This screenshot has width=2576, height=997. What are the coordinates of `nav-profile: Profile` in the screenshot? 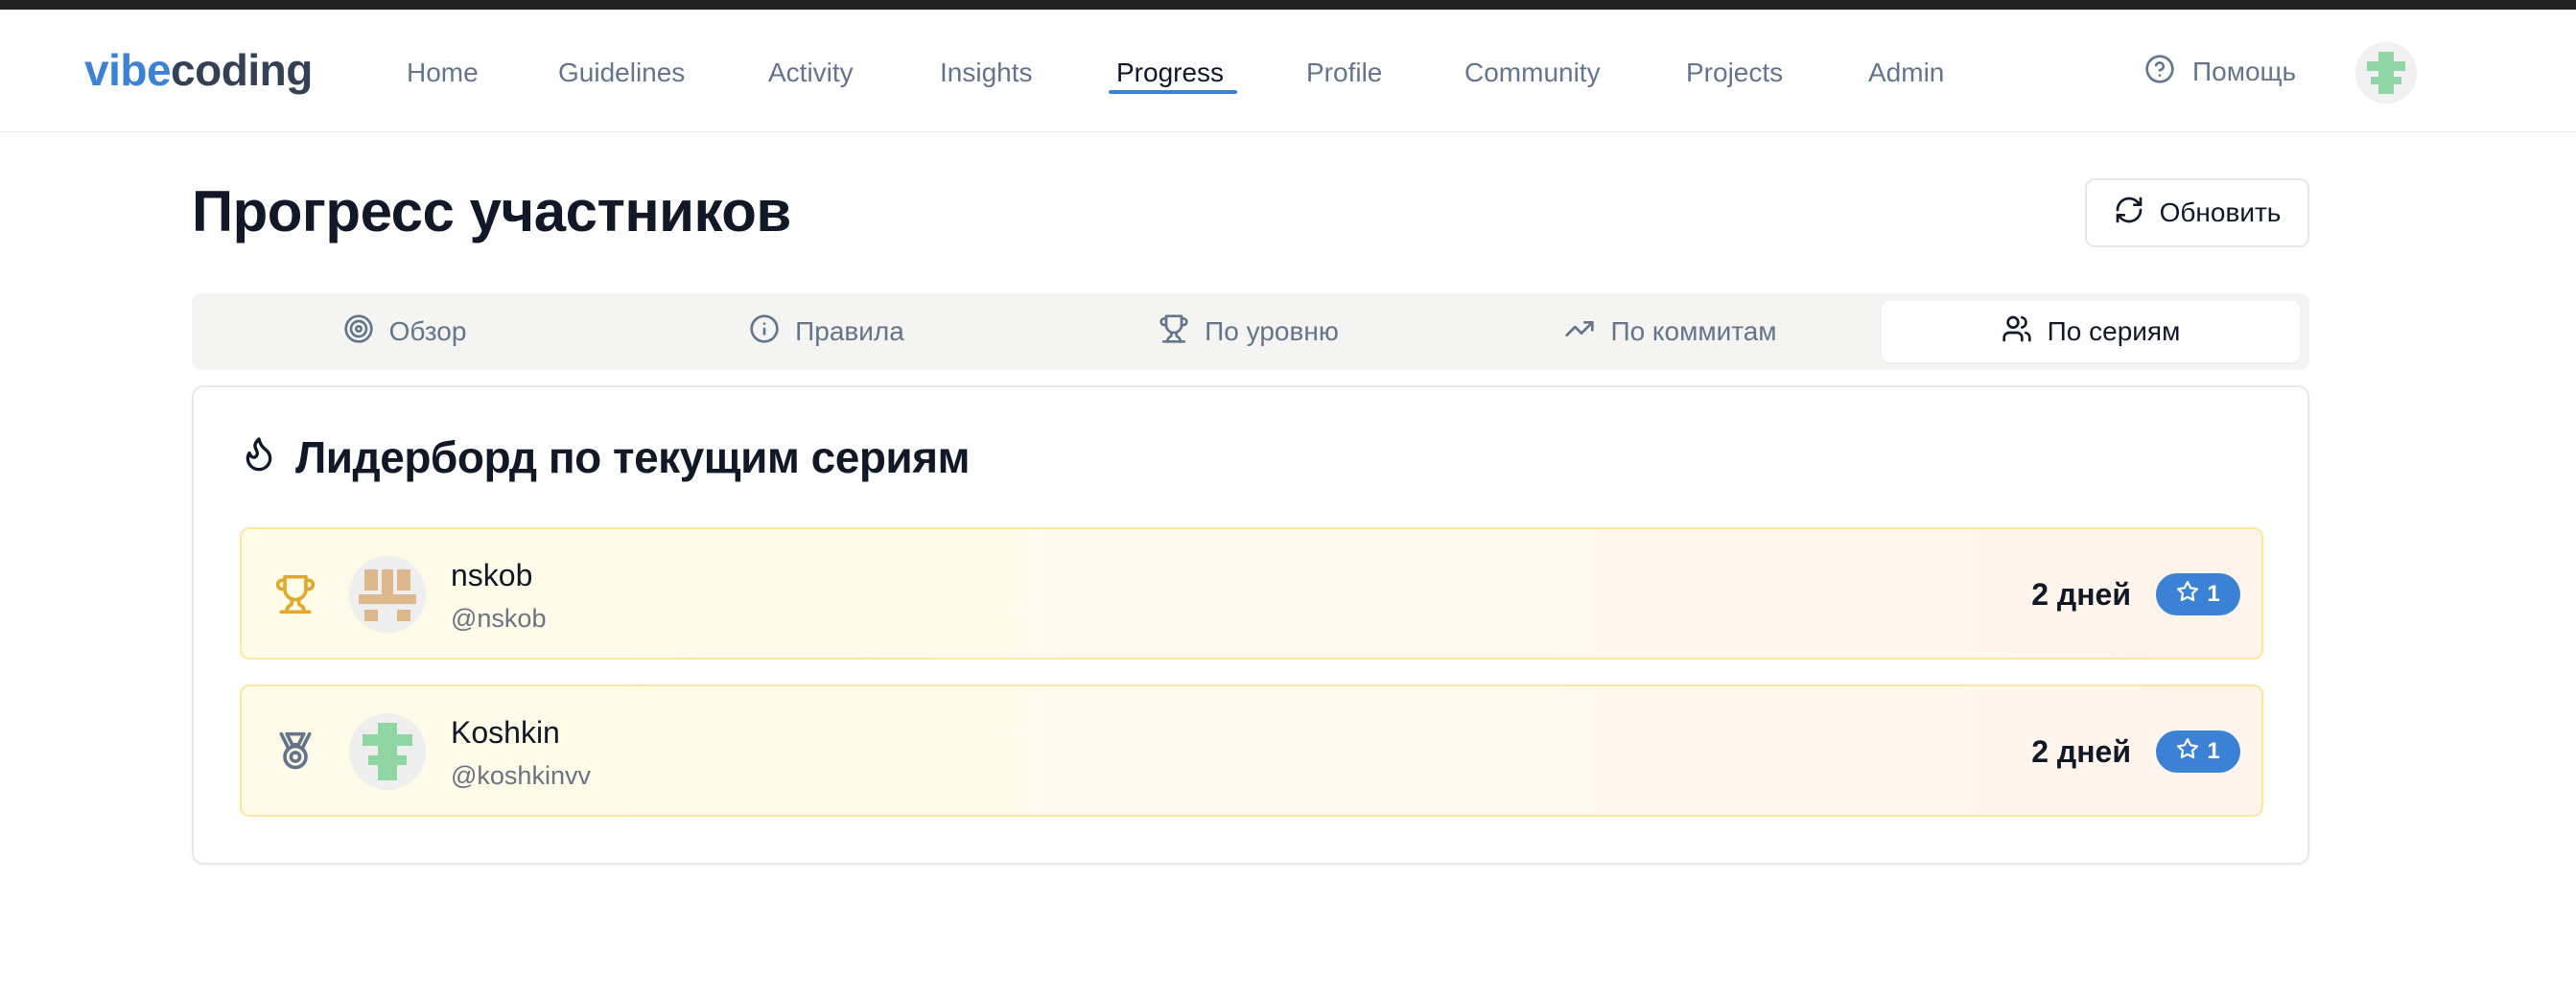 It's located at (1344, 73).